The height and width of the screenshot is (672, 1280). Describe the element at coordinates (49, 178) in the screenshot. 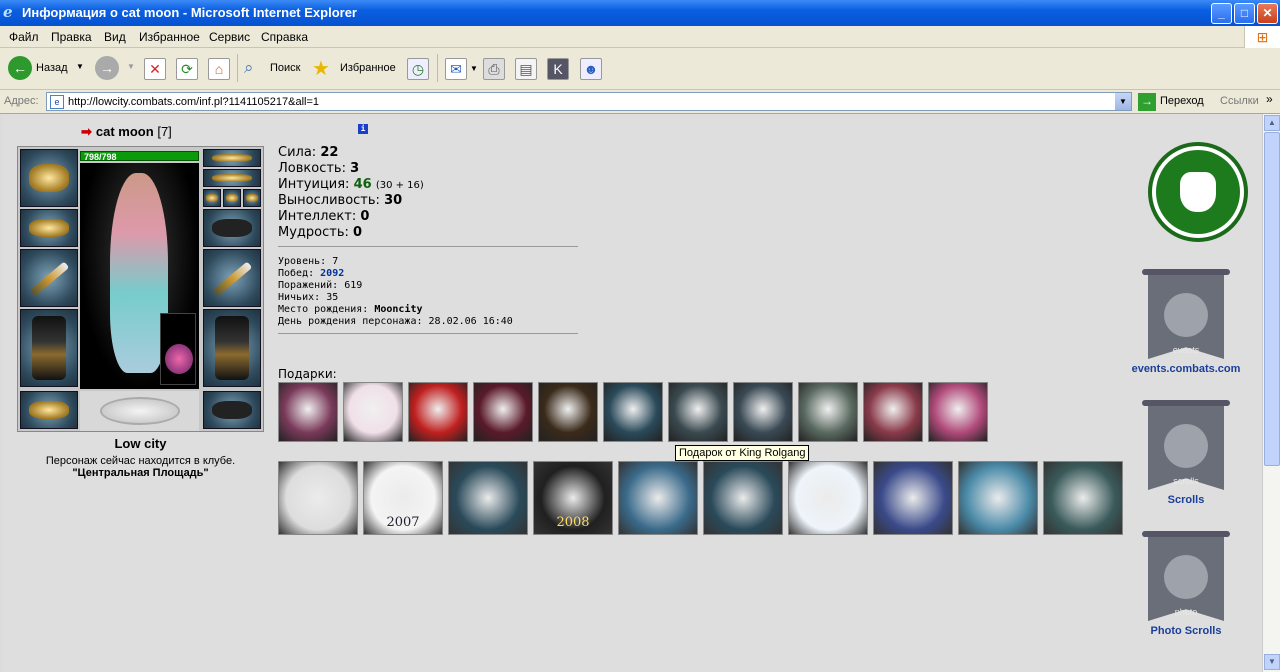

I see `helmet-slot` at that location.